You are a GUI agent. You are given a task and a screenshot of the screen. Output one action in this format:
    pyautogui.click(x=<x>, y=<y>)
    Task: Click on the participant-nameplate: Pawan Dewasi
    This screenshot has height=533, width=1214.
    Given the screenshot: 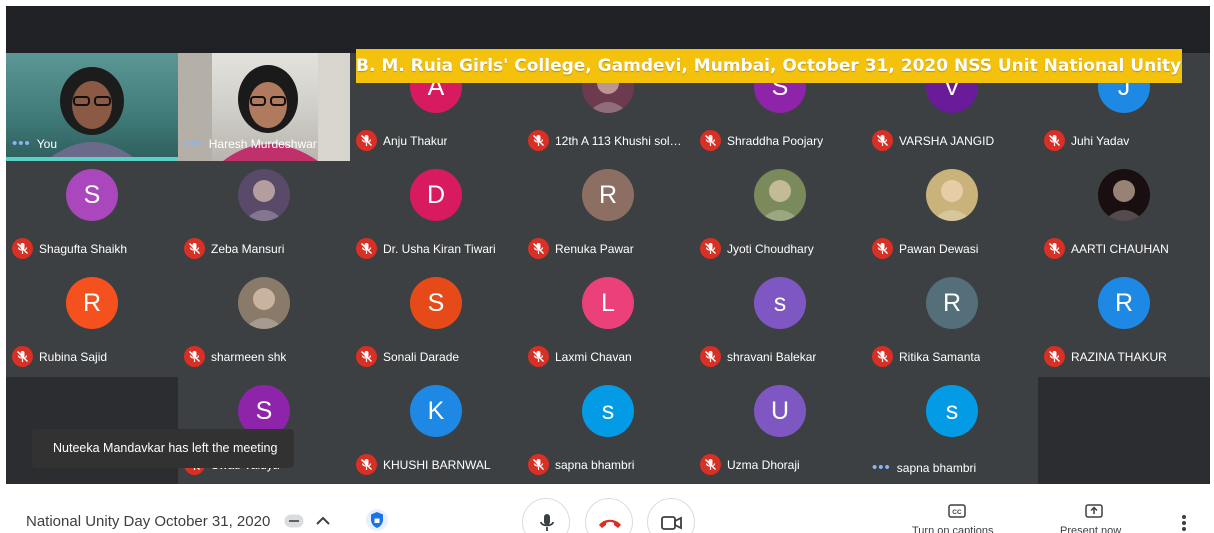 What is the action you would take?
    pyautogui.click(x=925, y=248)
    